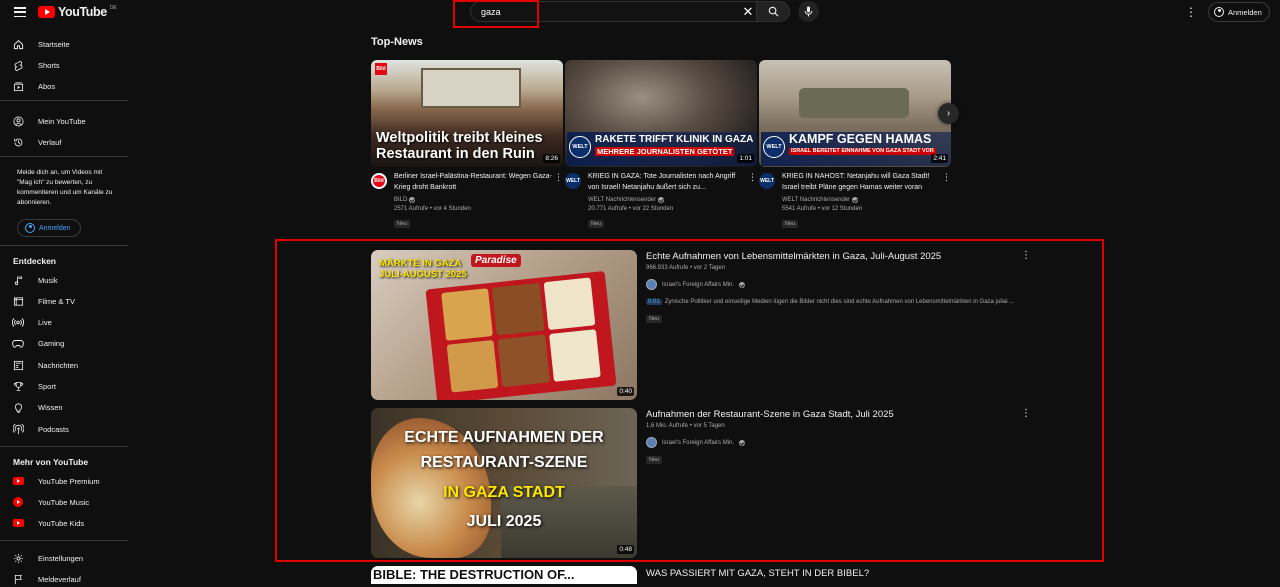 The image size is (1280, 587). I want to click on flag-icon, so click(18, 579).